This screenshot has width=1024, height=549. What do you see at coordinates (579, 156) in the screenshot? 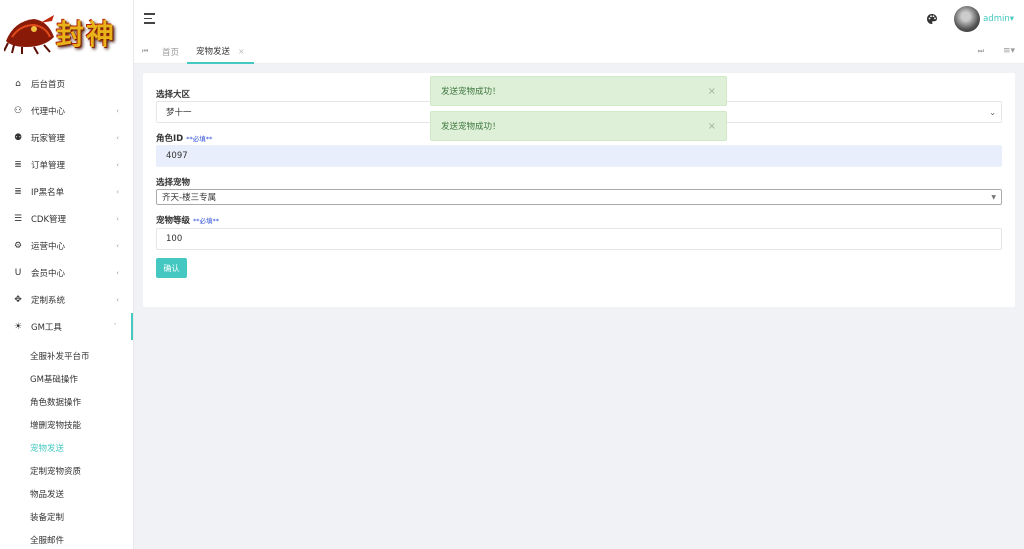
I see `role-id-input: 4097` at bounding box center [579, 156].